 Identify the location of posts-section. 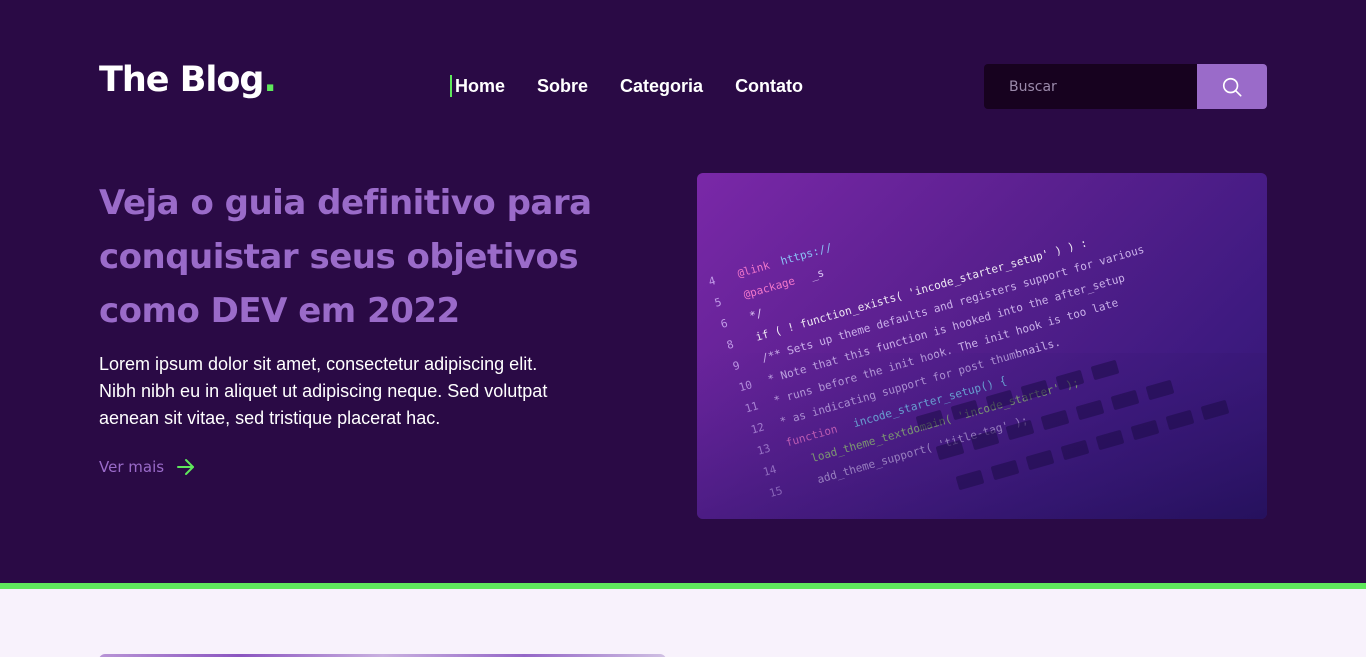
(683, 623).